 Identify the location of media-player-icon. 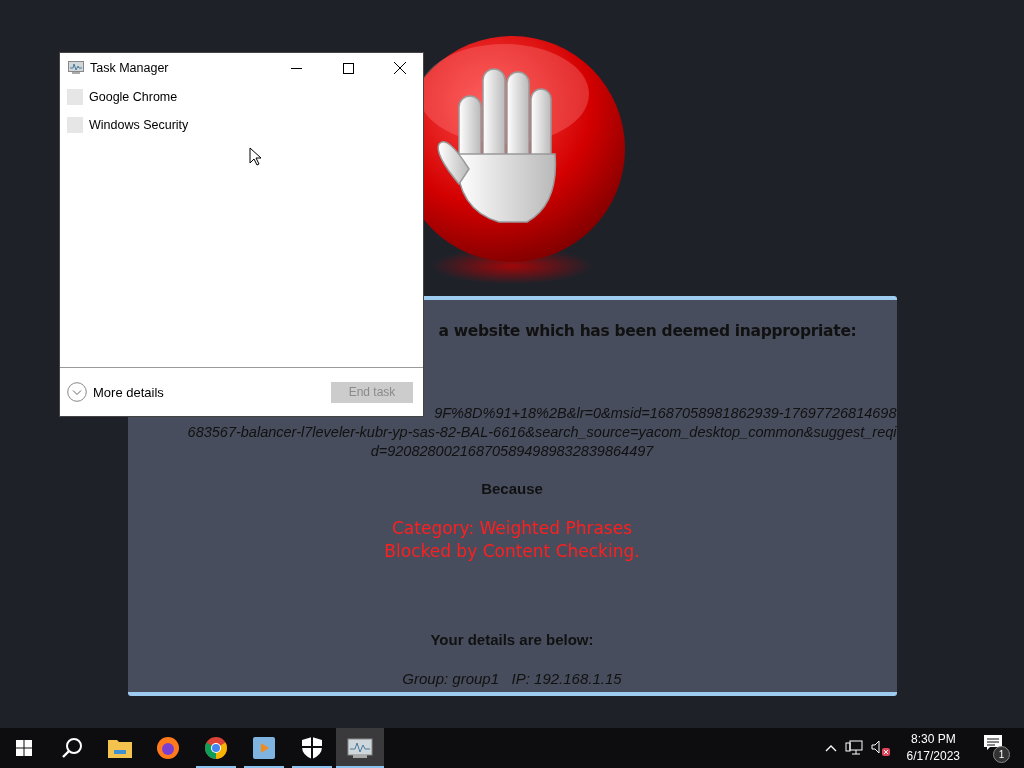
(264, 748).